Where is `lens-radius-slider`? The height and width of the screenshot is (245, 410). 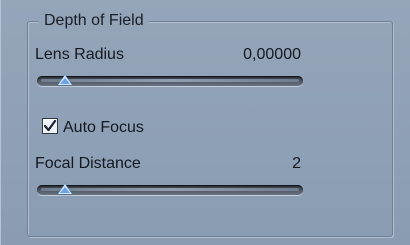 lens-radius-slider is located at coordinates (170, 81).